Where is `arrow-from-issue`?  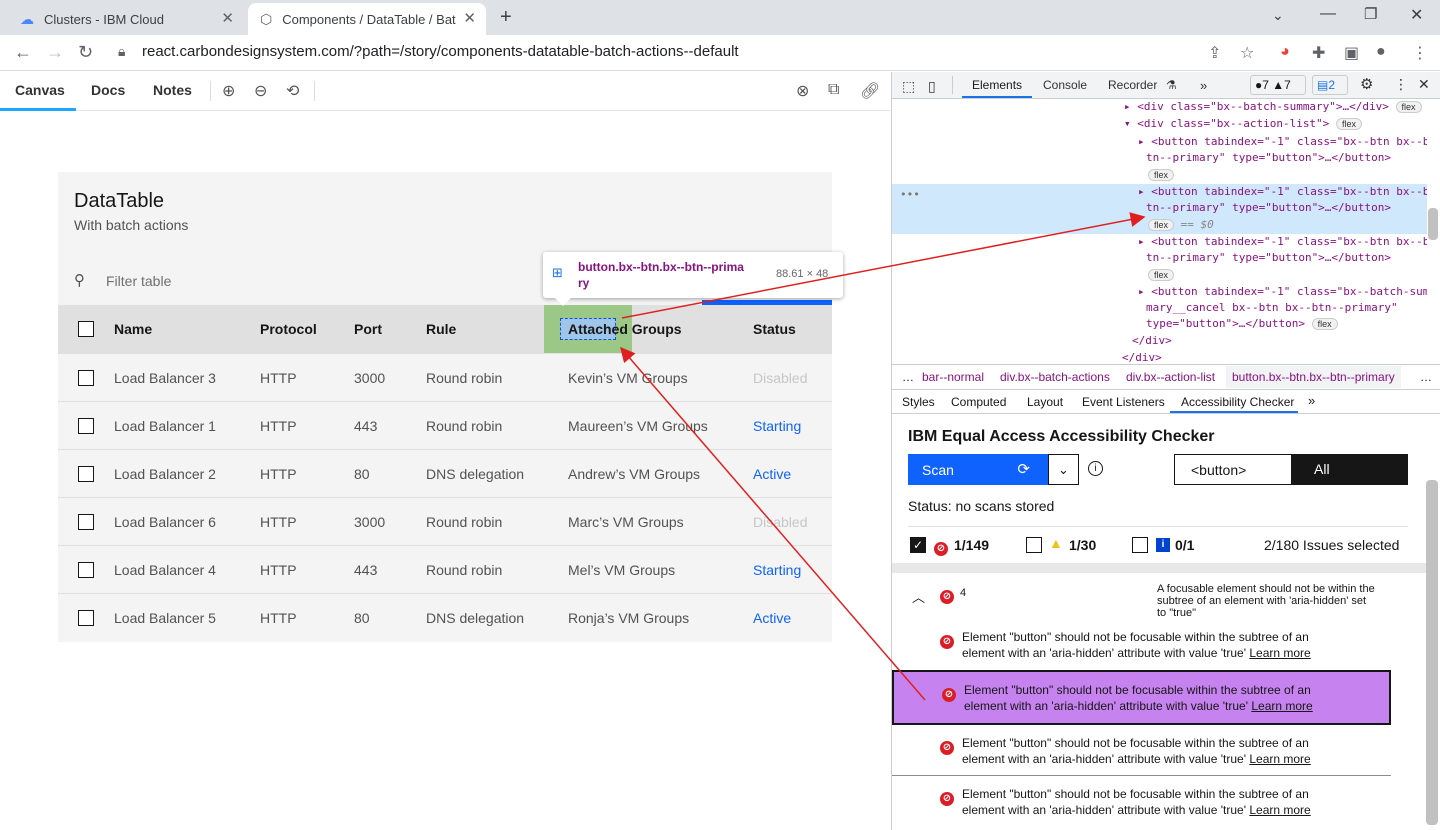
arrow-from-issue is located at coordinates (773, 523).